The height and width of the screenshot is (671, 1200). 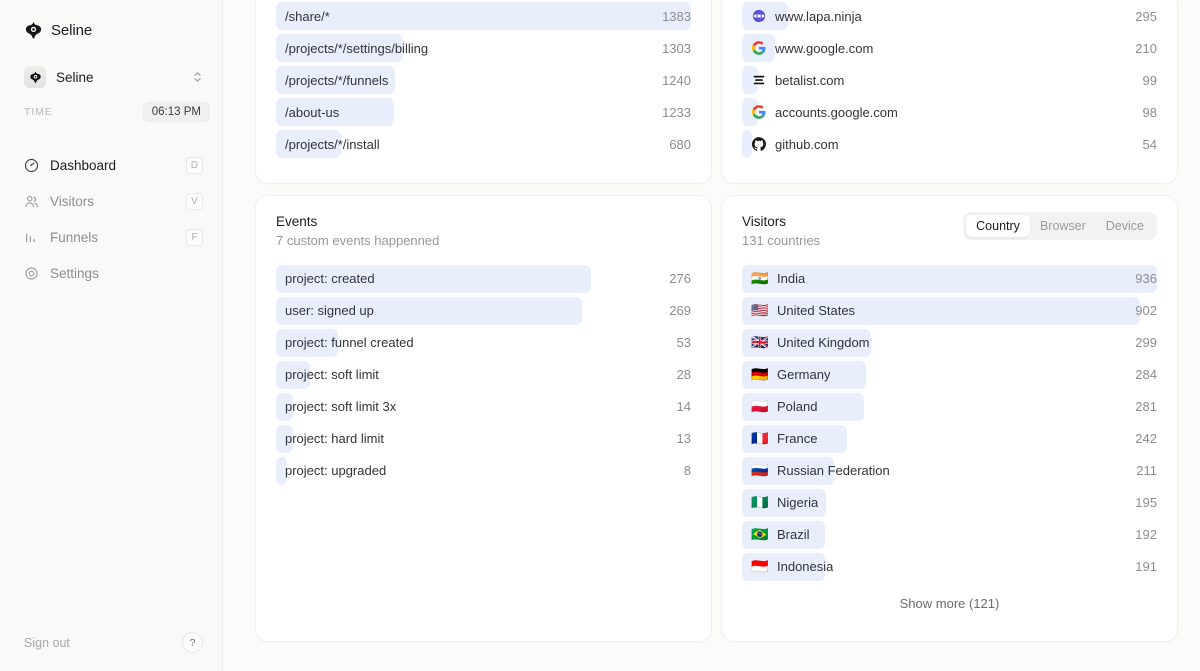 I want to click on row-label: github.com, so click(x=807, y=144).